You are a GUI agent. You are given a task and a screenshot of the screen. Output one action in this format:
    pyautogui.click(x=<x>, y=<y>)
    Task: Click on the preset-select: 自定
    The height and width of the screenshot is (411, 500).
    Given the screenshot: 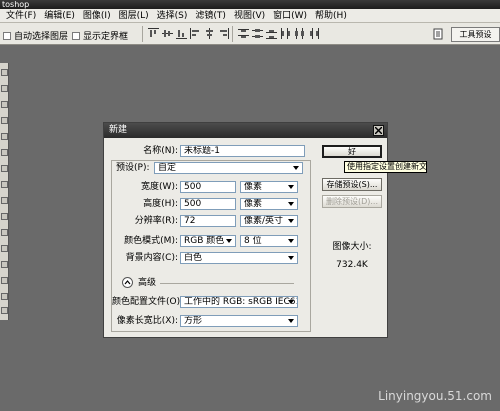 What is the action you would take?
    pyautogui.click(x=228, y=168)
    